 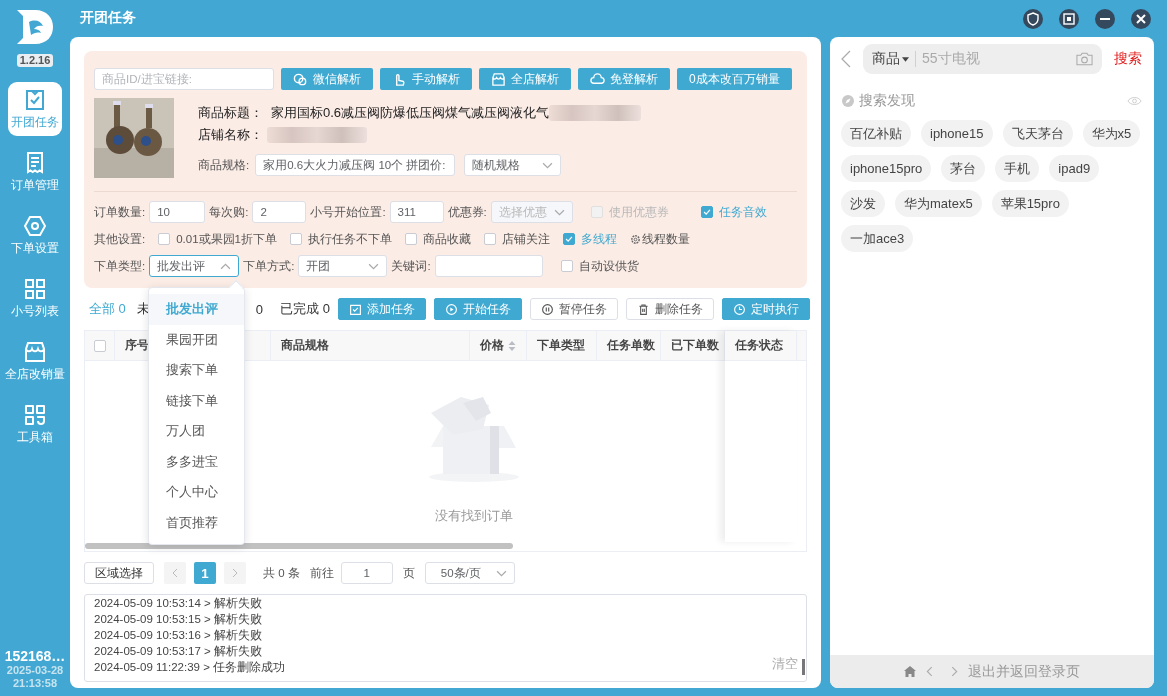 What do you see at coordinates (910, 671) in the screenshot?
I see `home-icon` at bounding box center [910, 671].